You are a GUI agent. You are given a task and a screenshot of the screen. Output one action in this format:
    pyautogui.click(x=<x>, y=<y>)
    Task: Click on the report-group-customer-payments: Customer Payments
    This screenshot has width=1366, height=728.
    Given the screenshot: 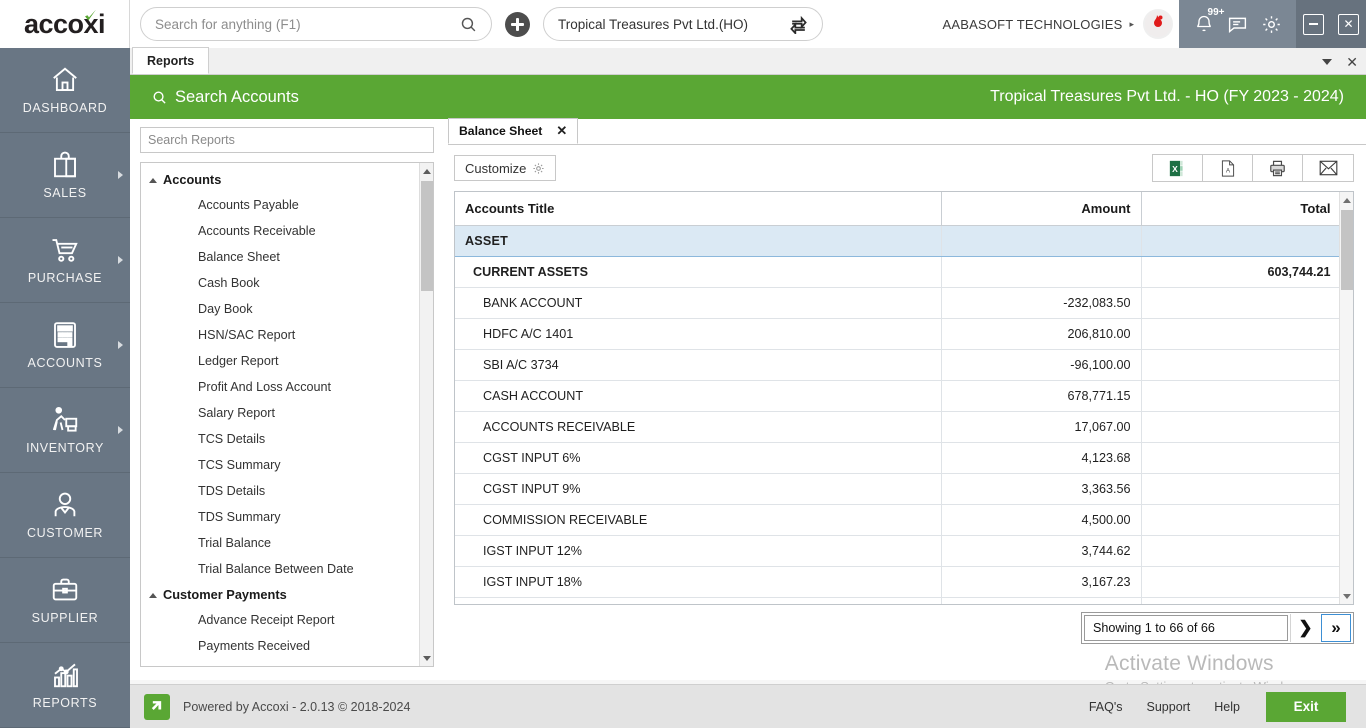 What is the action you would take?
    pyautogui.click(x=280, y=594)
    